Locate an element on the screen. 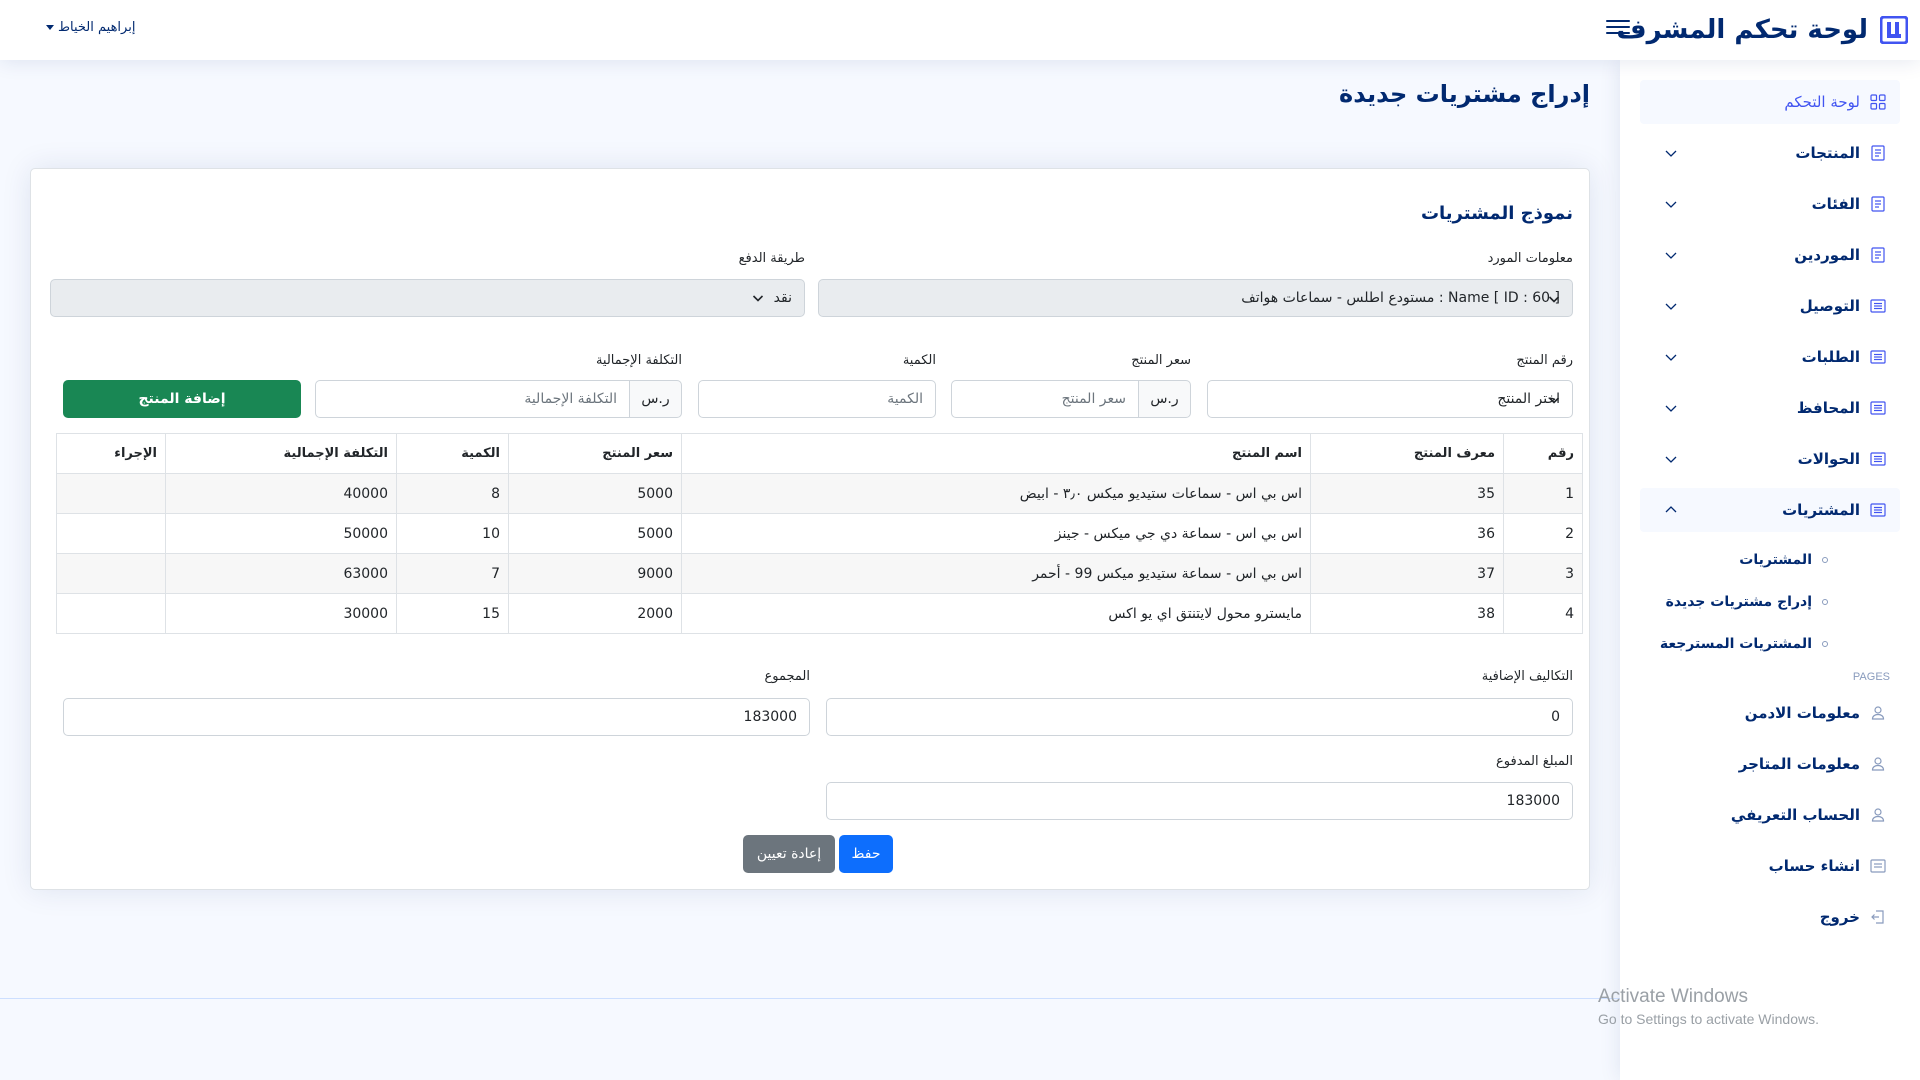 The width and height of the screenshot is (1920, 1080). sub-item-label: المشتريات المسترجعة is located at coordinates (1735, 644).